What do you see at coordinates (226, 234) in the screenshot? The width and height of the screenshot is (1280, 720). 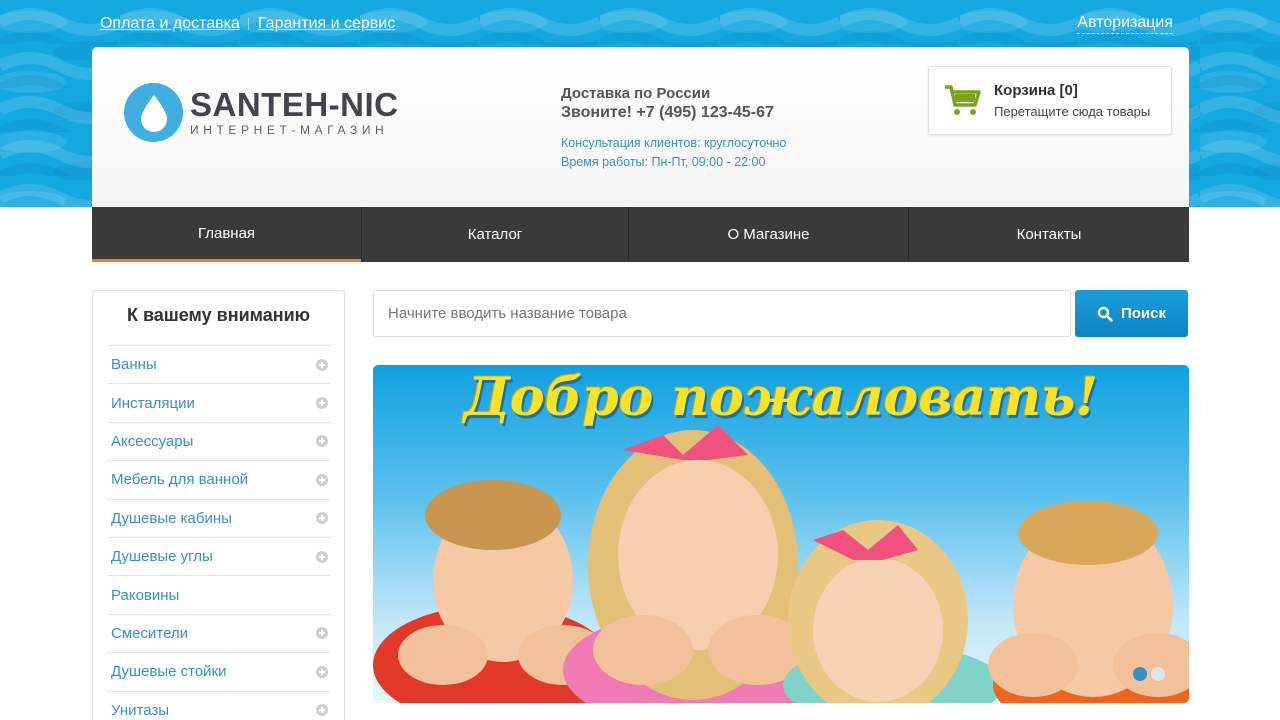 I see `nav-item-home: Главная` at bounding box center [226, 234].